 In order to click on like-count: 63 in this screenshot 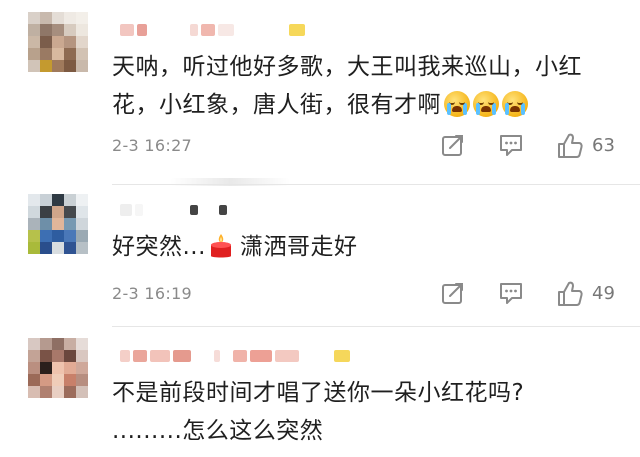, I will do `click(603, 145)`.